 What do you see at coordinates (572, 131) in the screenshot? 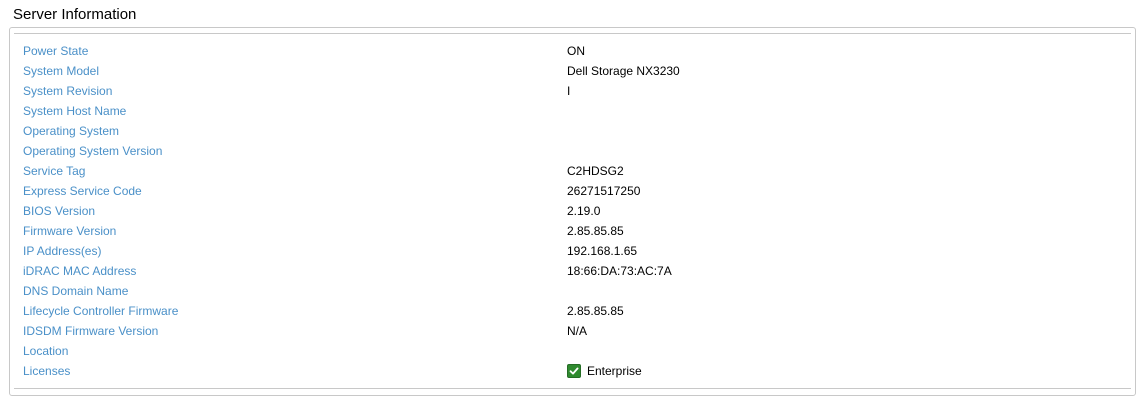
I see `row-operating-system: Operating System` at bounding box center [572, 131].